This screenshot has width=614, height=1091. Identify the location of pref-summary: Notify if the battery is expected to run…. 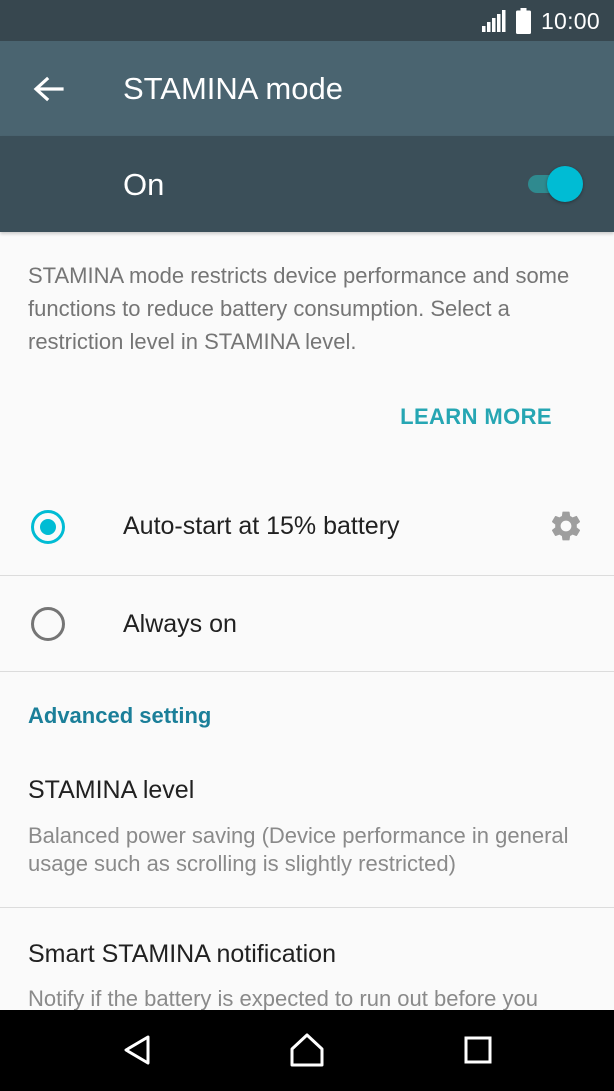
(283, 998).